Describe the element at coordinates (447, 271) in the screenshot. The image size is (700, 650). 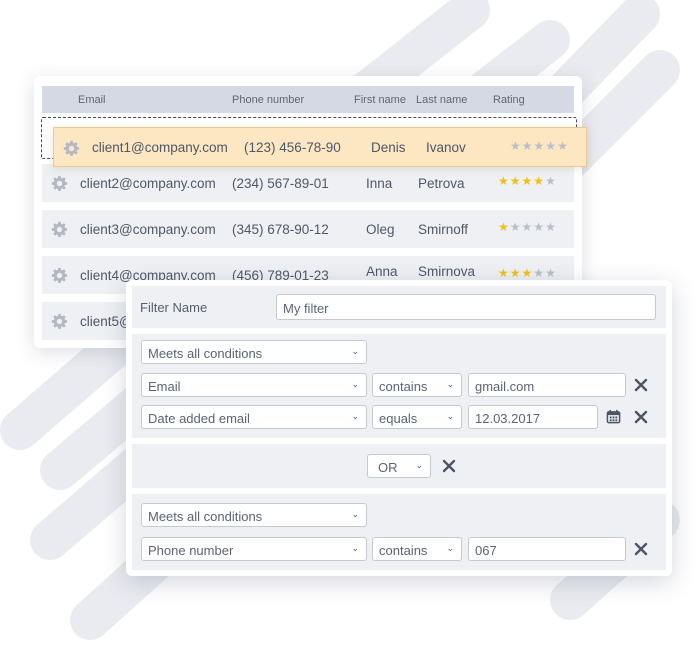
I see `cell-last-name: Smirnova` at that location.